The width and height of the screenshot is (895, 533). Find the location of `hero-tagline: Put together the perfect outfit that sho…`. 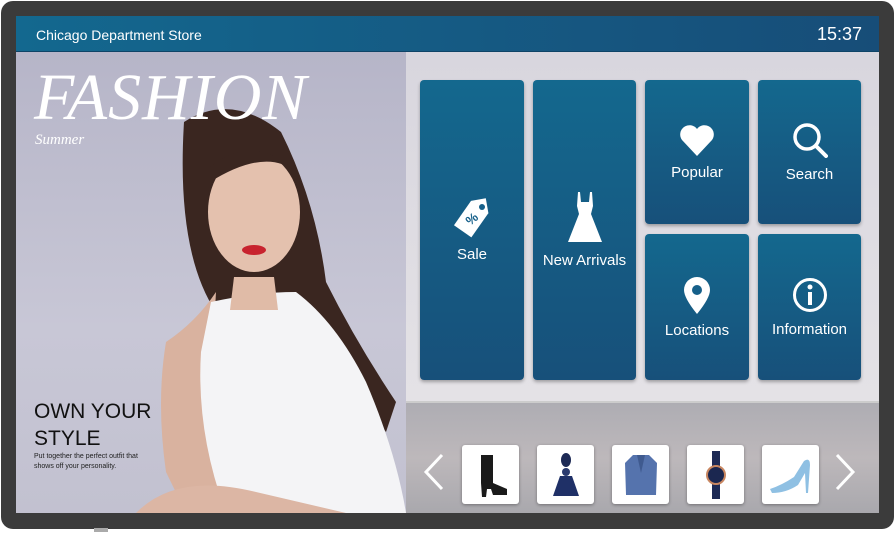

hero-tagline: Put together the perfect outfit that sho… is located at coordinates (86, 461).